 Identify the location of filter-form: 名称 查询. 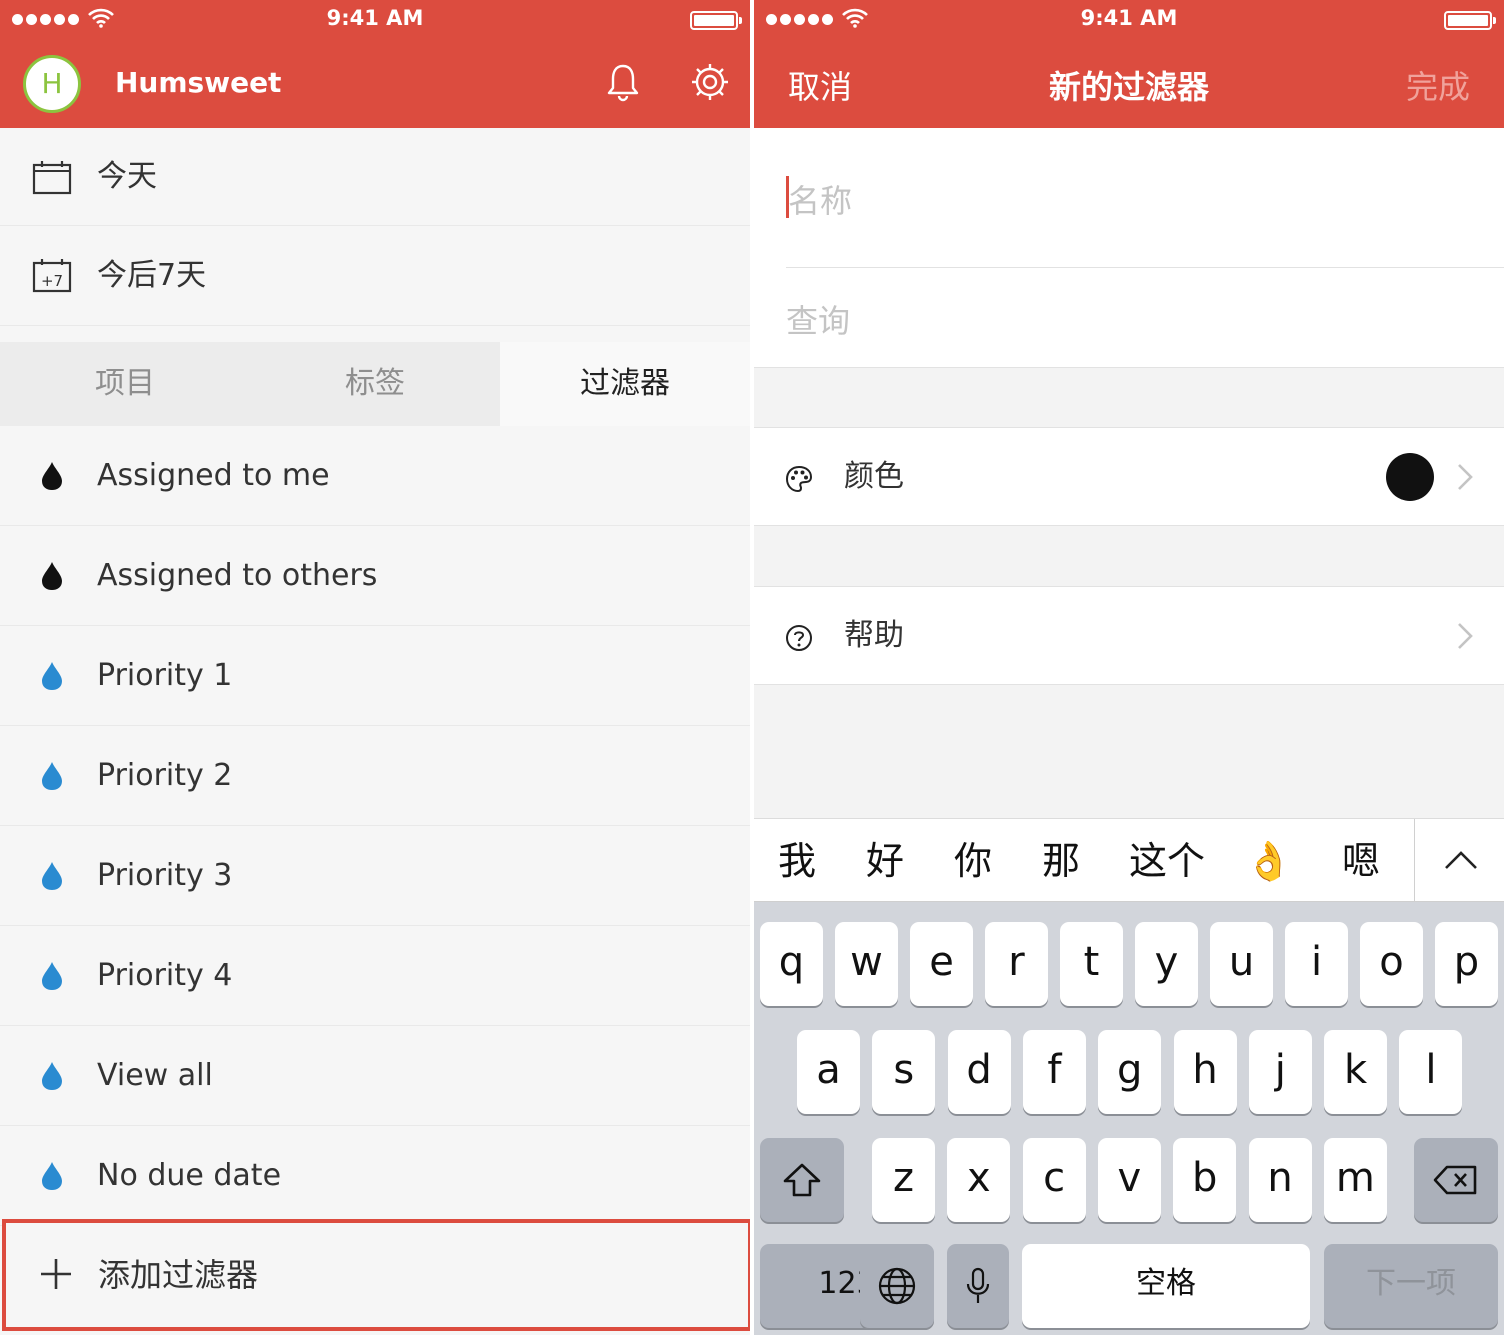
(1129, 248).